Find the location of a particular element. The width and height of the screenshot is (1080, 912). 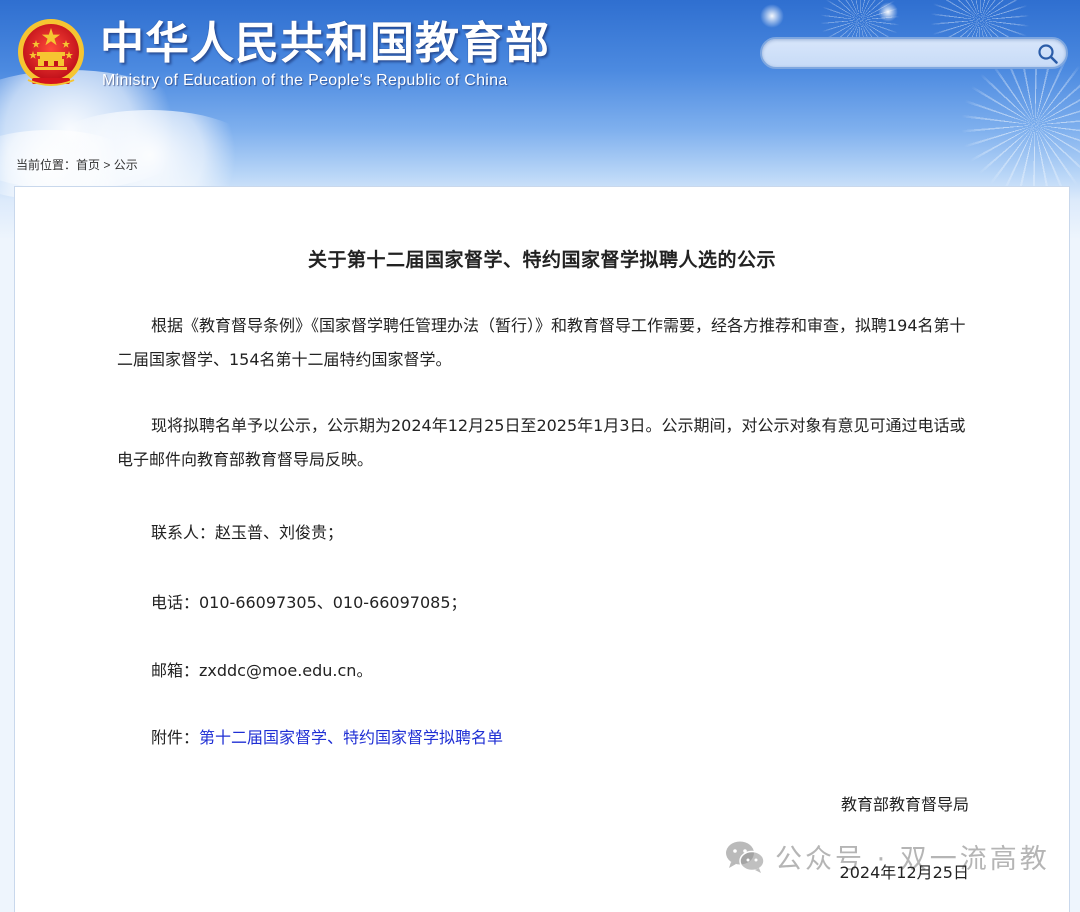

phone-line: 电话：010-66097305、010-66097085； is located at coordinates (309, 602).